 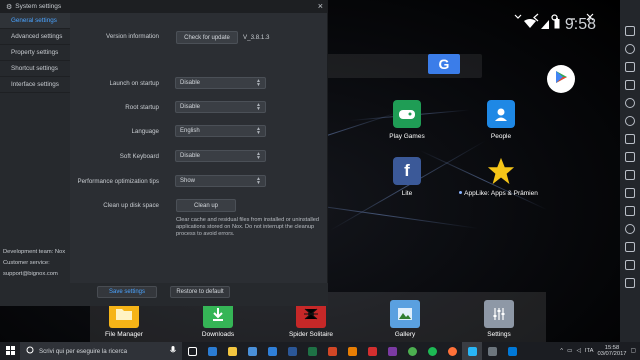 What do you see at coordinates (9, 7) in the screenshot?
I see `gear-icon: ⚙` at bounding box center [9, 7].